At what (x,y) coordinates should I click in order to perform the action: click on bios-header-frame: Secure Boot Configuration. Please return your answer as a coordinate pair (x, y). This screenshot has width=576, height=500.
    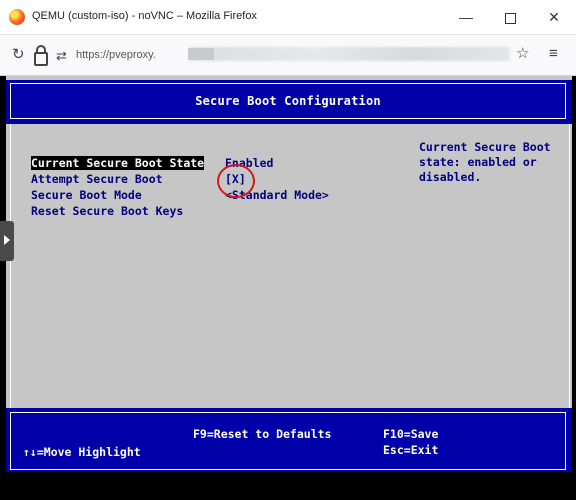
    Looking at the image, I should click on (288, 101).